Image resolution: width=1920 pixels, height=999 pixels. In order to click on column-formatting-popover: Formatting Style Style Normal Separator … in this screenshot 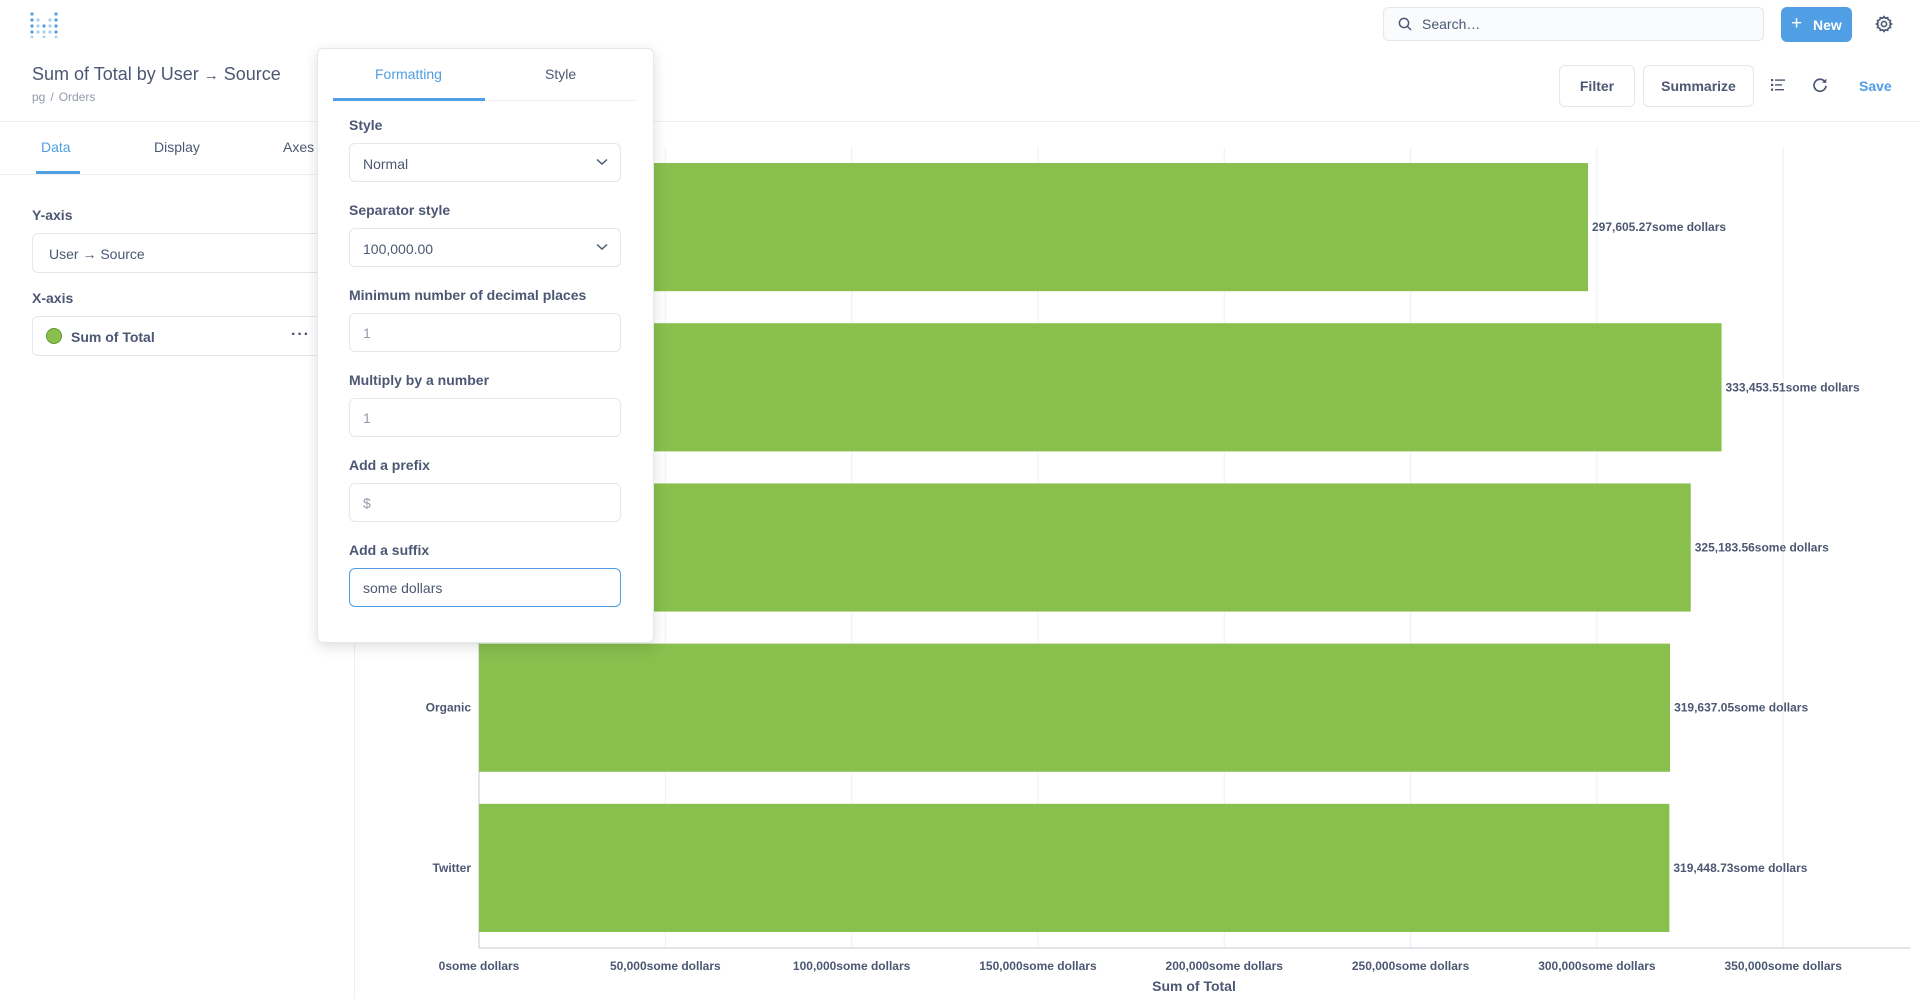, I will do `click(485, 345)`.